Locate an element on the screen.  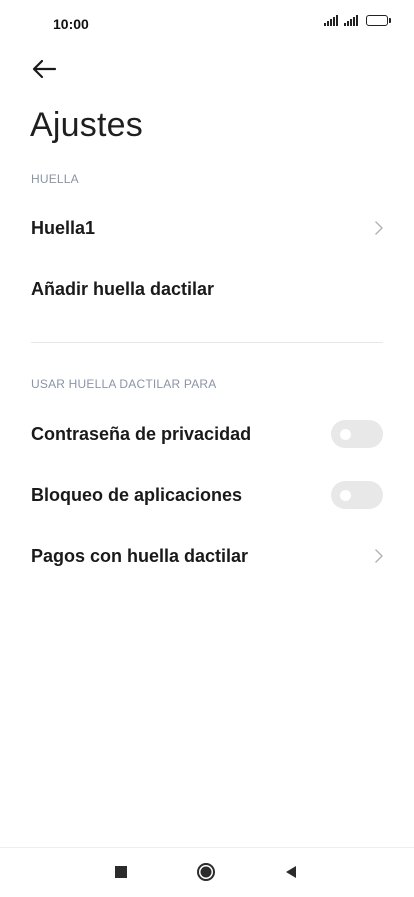
nav-back-button is located at coordinates (291, 872).